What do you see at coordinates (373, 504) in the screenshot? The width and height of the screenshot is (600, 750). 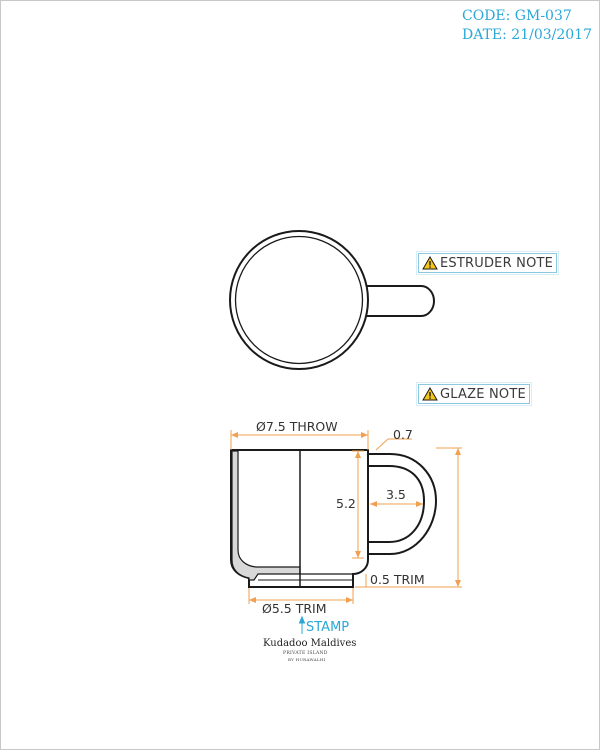 I see `arrow-handle-left` at bounding box center [373, 504].